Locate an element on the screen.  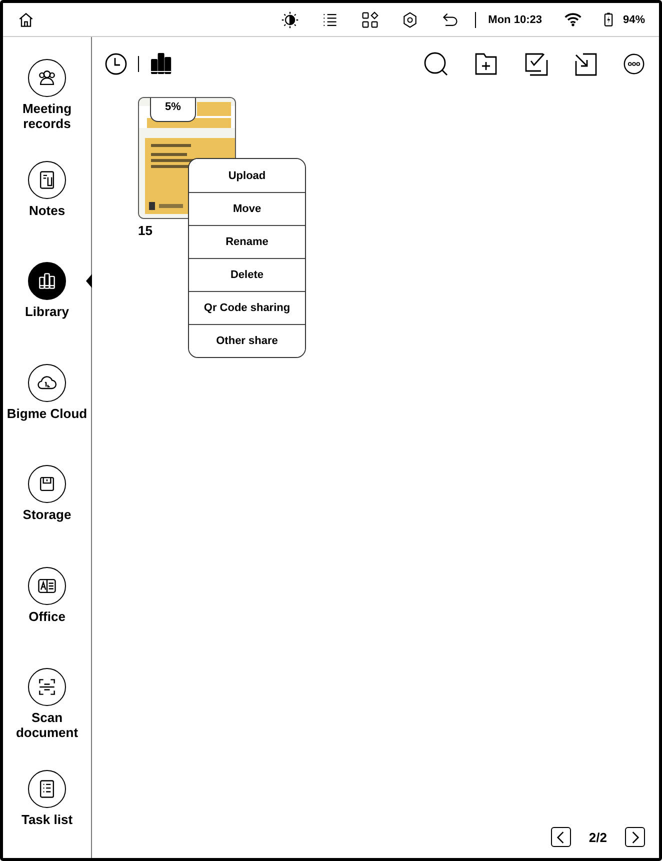
sidebar-label: Notes is located at coordinates (47, 210).